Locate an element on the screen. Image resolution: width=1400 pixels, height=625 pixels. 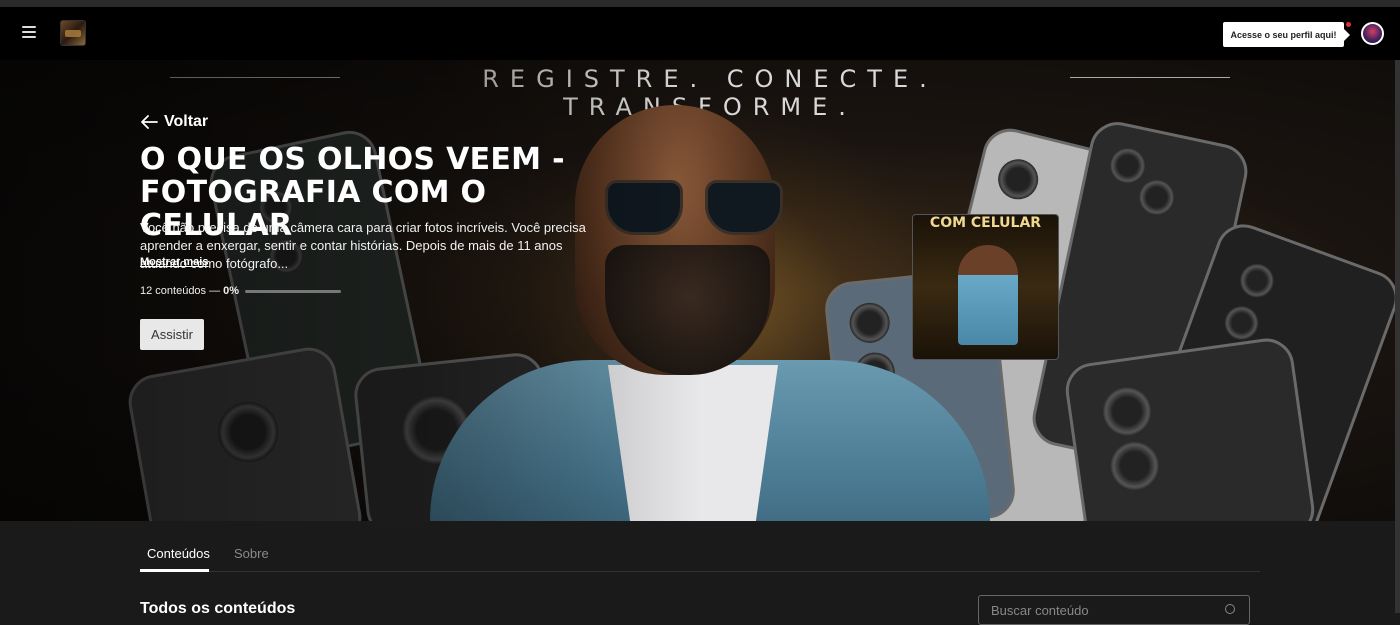
tab-conteudos: Conteúdos is located at coordinates (178, 553).